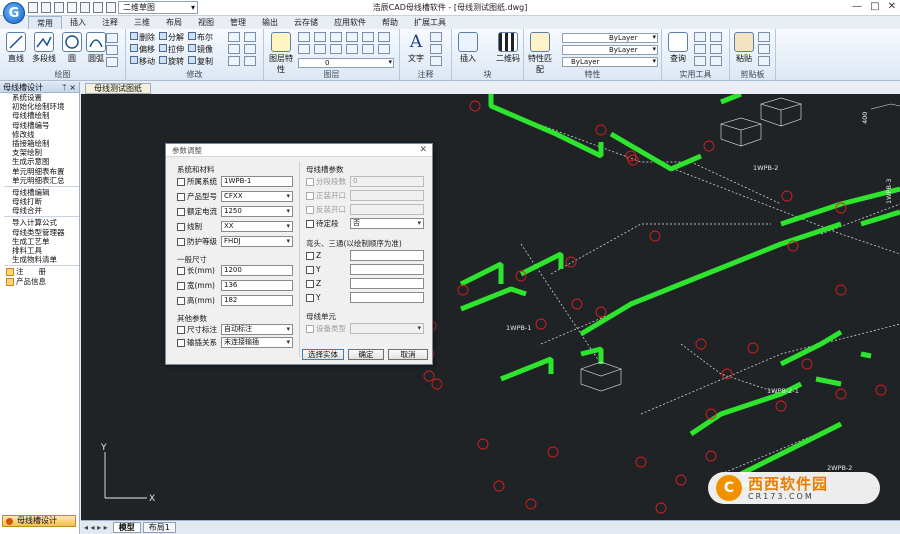 The width and height of the screenshot is (900, 534). What do you see at coordinates (118, 88) in the screenshot?
I see `document-tab: 母线测试图纸` at bounding box center [118, 88].